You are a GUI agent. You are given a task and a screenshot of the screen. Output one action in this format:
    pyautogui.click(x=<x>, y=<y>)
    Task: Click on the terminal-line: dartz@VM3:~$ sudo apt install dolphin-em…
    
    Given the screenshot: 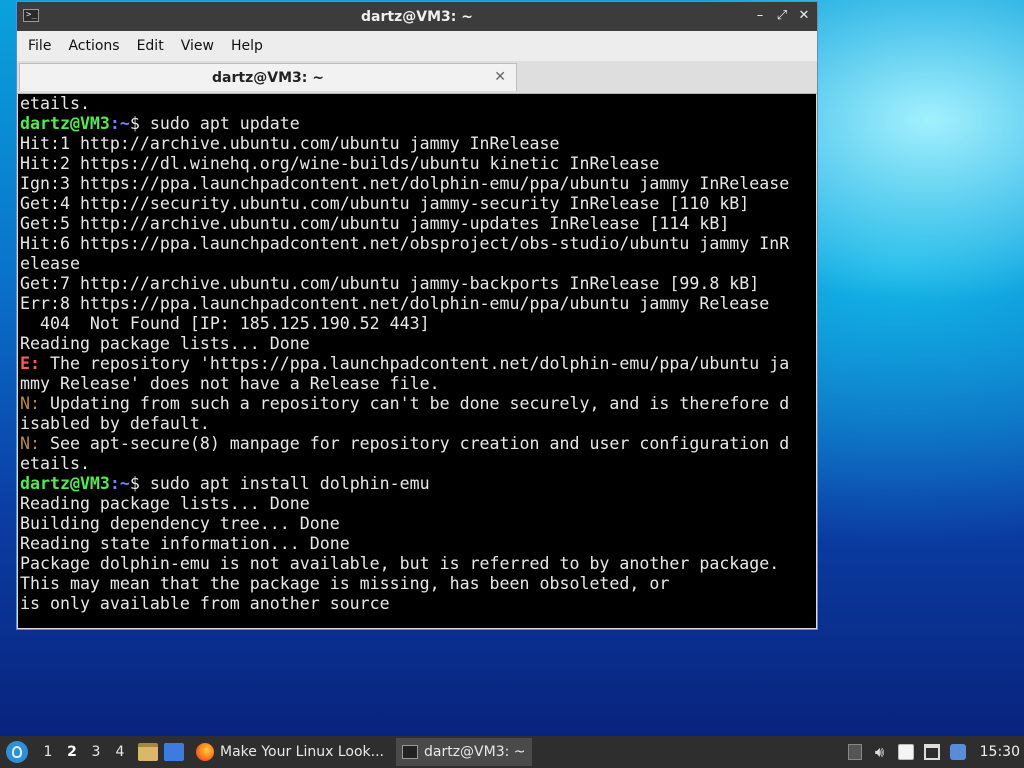 What is the action you would take?
    pyautogui.click(x=418, y=484)
    